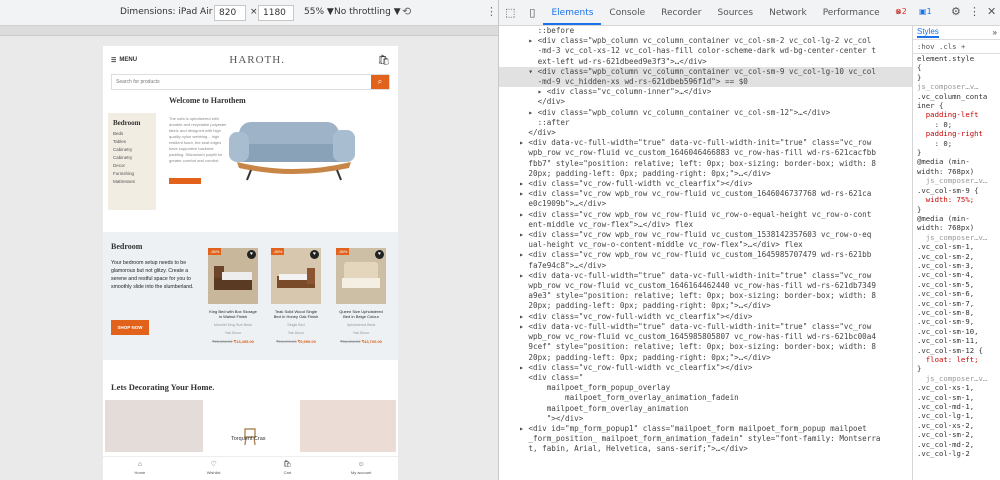 The width and height of the screenshot is (1000, 480). What do you see at coordinates (132, 142) in the screenshot?
I see `category-item: Tables` at bounding box center [132, 142].